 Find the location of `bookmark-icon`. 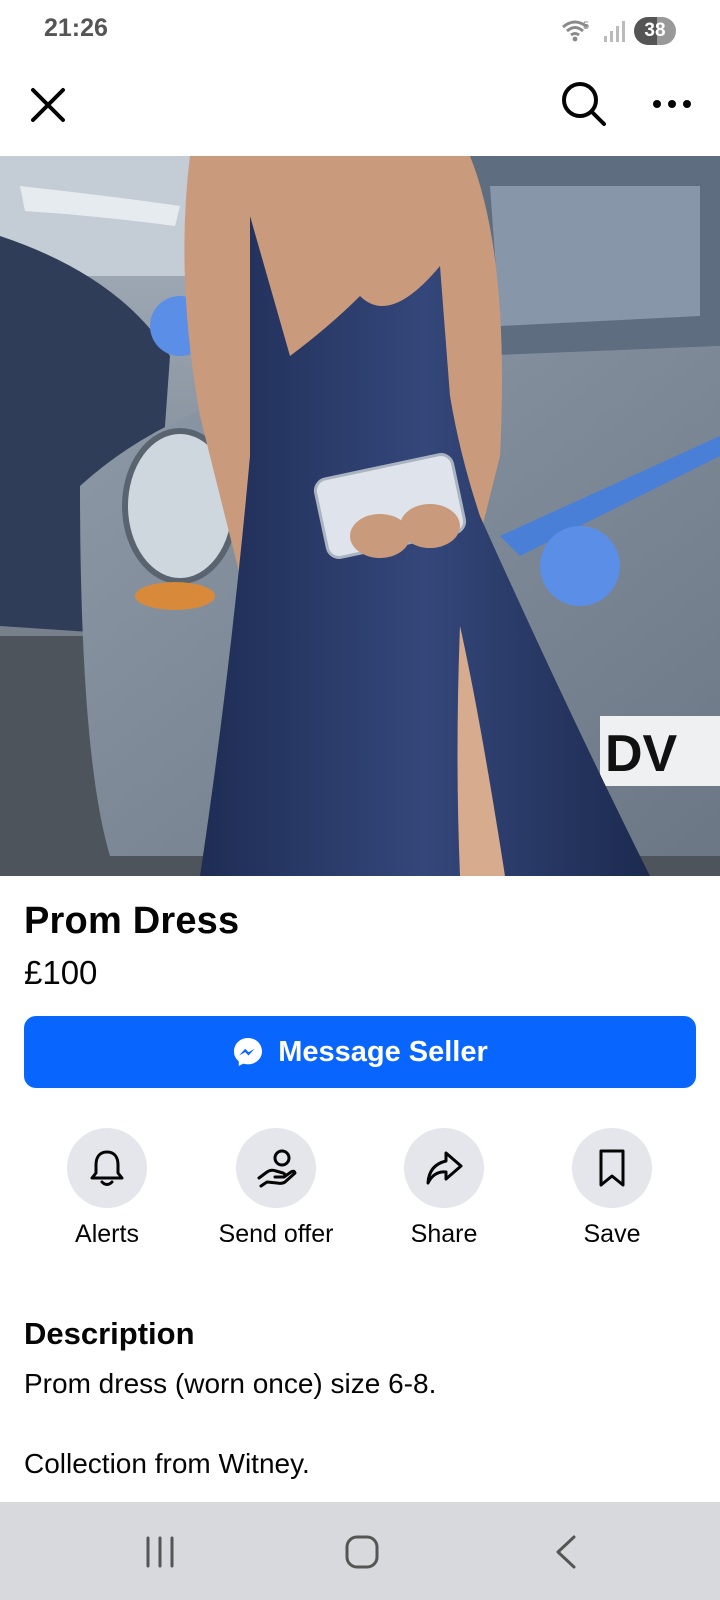

bookmark-icon is located at coordinates (612, 1168).